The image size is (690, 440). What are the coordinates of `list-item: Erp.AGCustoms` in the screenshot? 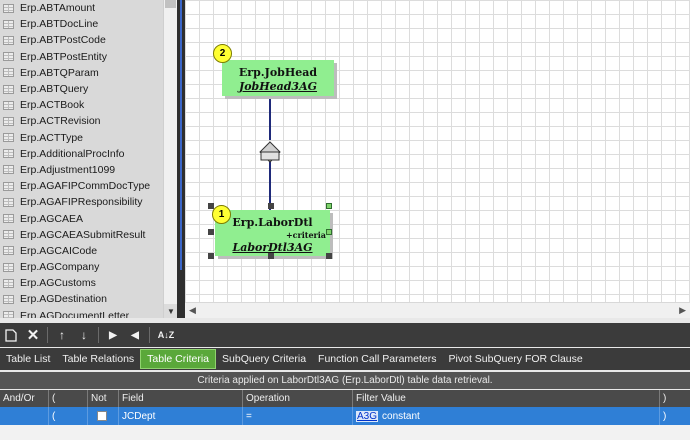 It's located at (81, 283).